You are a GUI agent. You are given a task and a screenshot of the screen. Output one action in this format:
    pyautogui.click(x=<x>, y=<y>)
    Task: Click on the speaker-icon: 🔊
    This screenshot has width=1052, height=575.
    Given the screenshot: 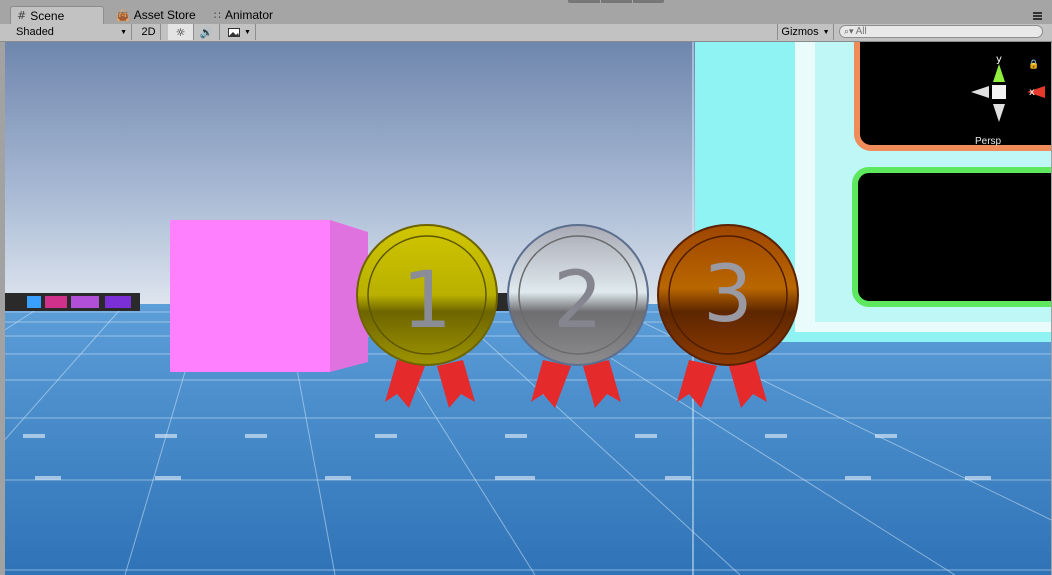 What is the action you would take?
    pyautogui.click(x=206, y=32)
    